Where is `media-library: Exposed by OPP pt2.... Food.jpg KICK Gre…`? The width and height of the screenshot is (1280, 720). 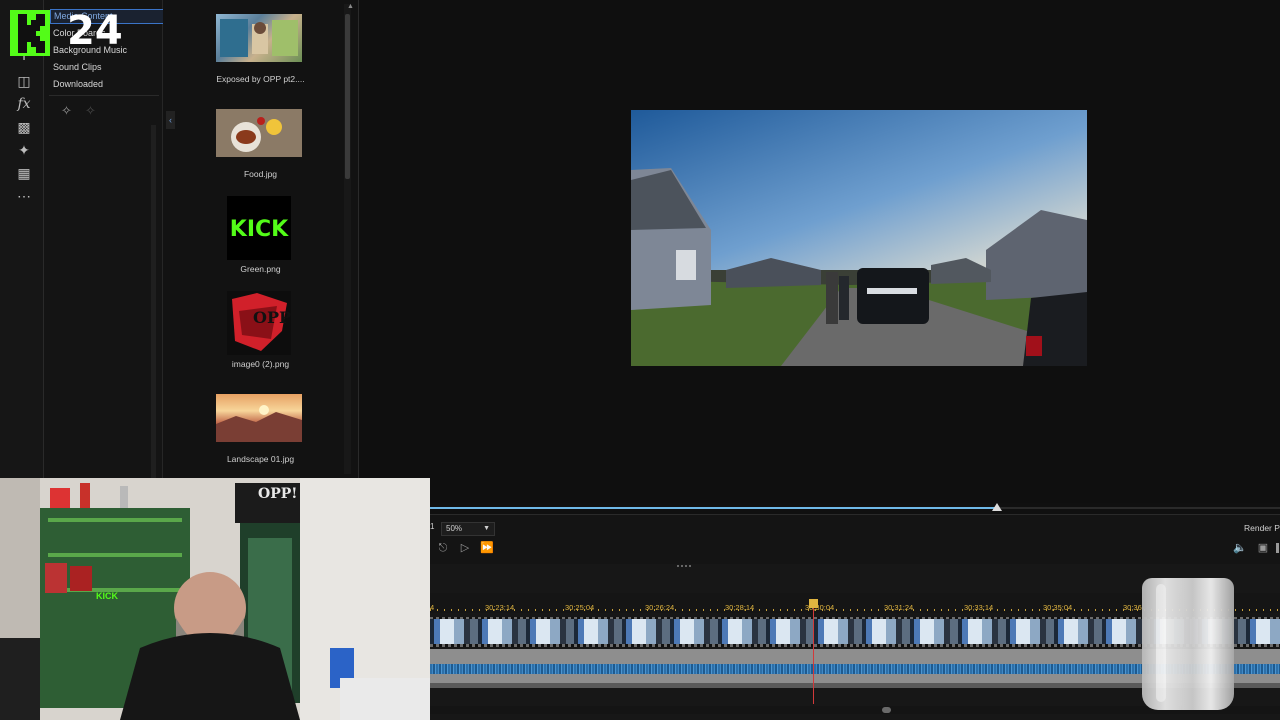
media-library: Exposed by OPP pt2.... Food.jpg KICK Gre… is located at coordinates (261, 239).